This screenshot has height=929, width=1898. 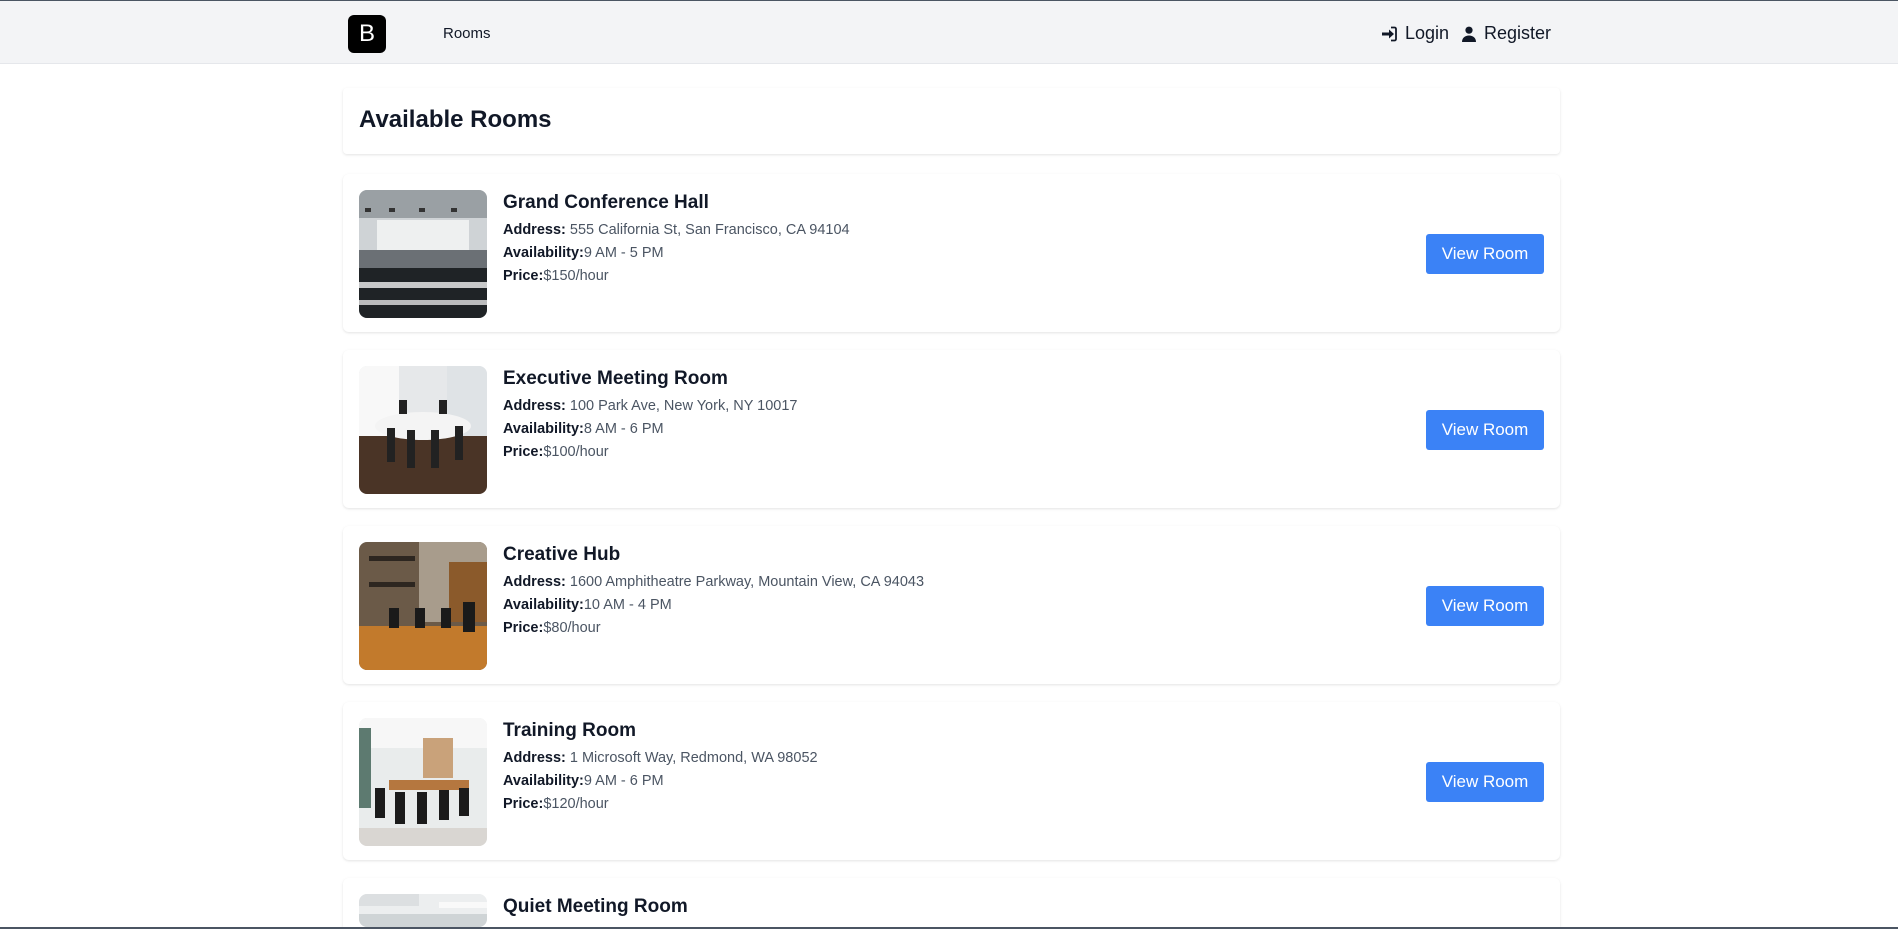 What do you see at coordinates (595, 906) in the screenshot?
I see `room-name: Quiet Meeting Room` at bounding box center [595, 906].